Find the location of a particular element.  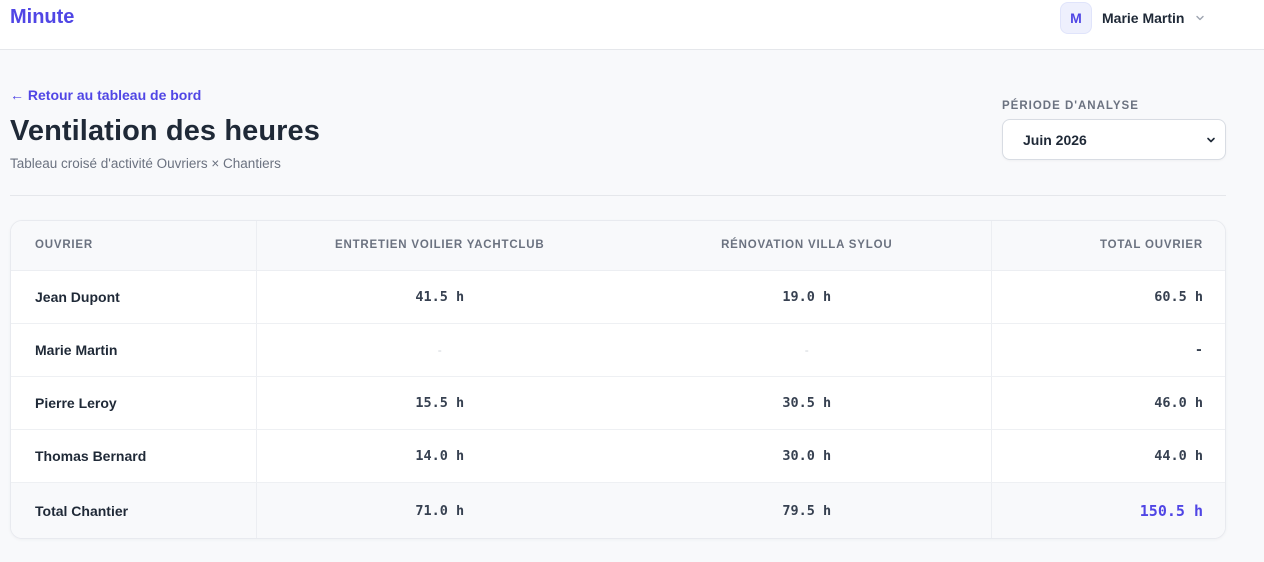

period-select: Juin 2026 is located at coordinates (1114, 139).